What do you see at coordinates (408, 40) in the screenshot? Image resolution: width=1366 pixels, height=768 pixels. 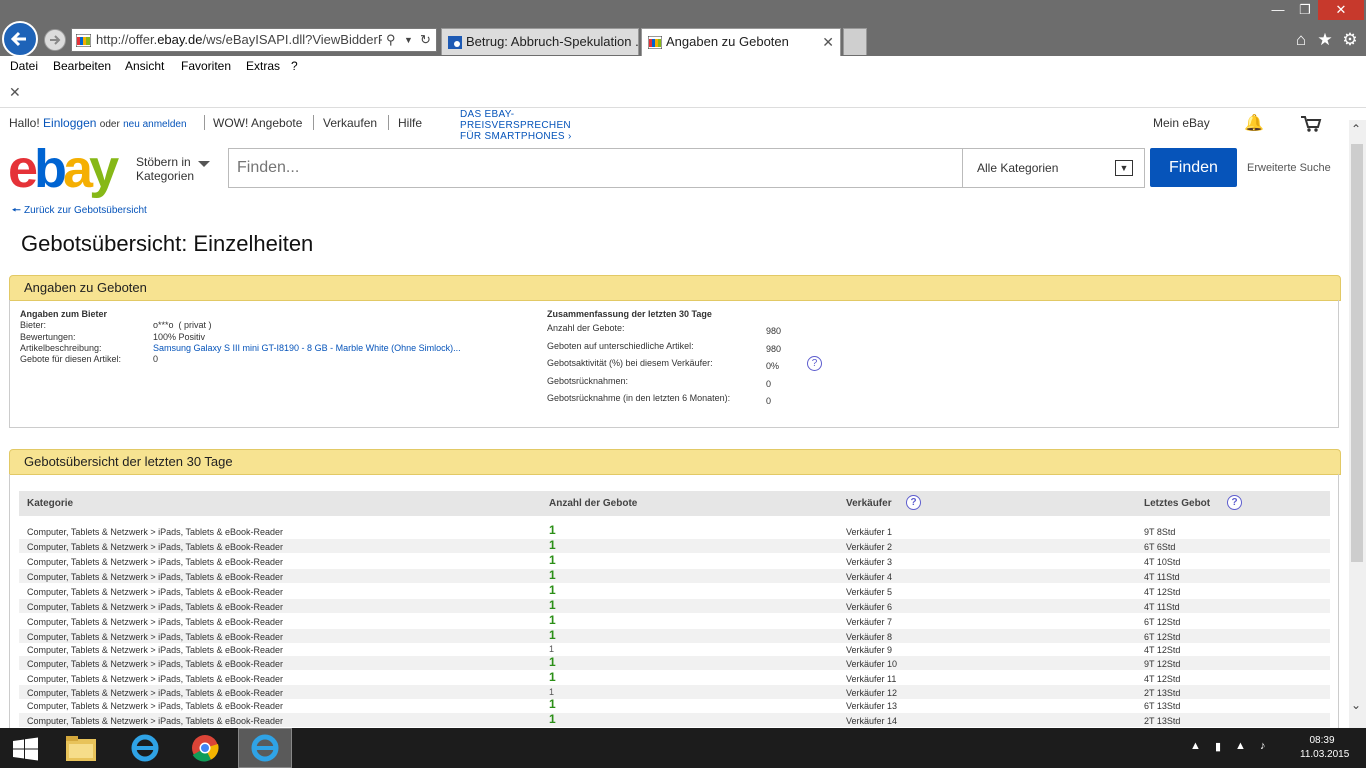 I see `dropdown-arrow-icon: ▼` at bounding box center [408, 40].